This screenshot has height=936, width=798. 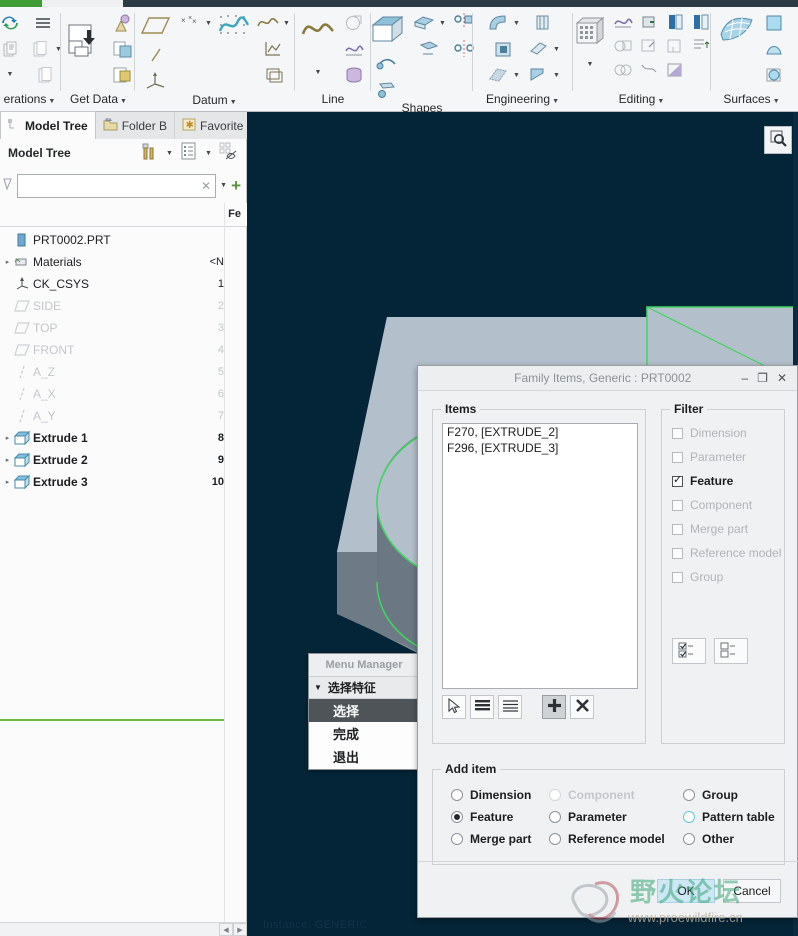 What do you see at coordinates (429, 49) in the screenshot?
I see `blend-icon` at bounding box center [429, 49].